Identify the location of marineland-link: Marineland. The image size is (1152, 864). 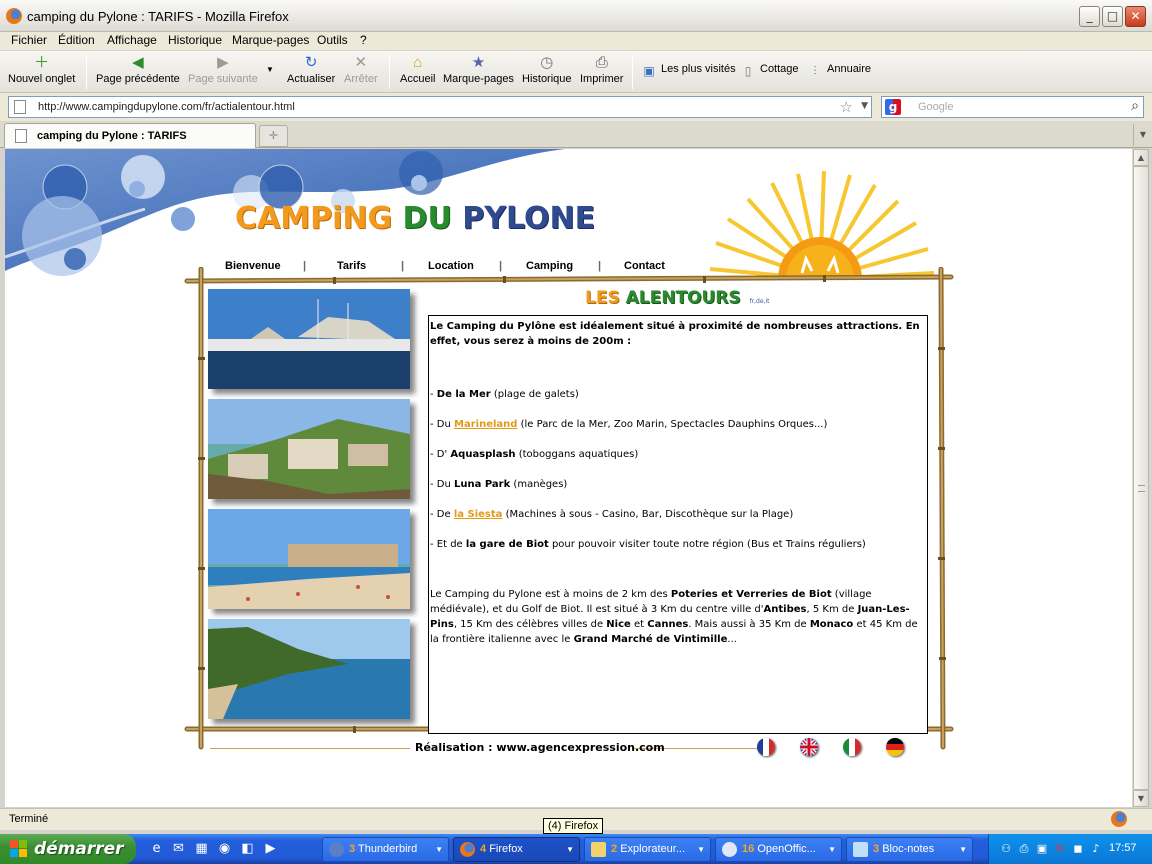
(485, 424).